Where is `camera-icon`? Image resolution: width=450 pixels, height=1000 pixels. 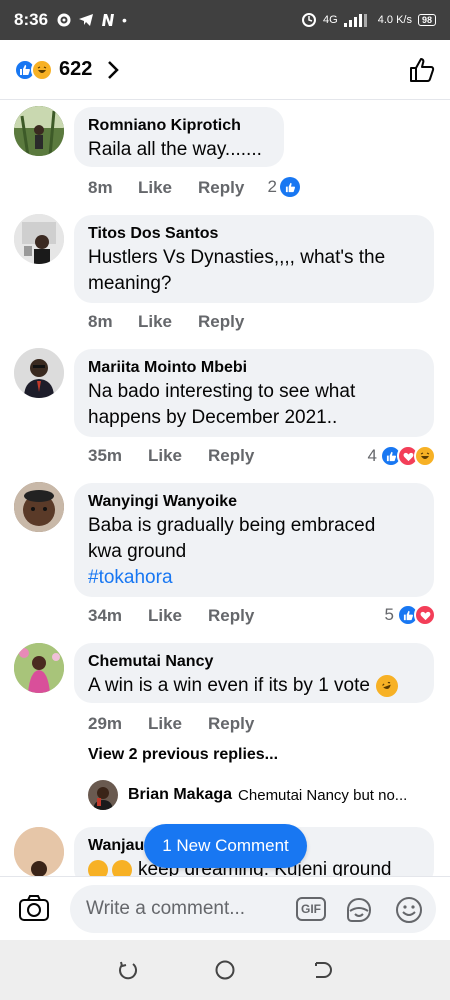
camera-icon is located at coordinates (34, 908).